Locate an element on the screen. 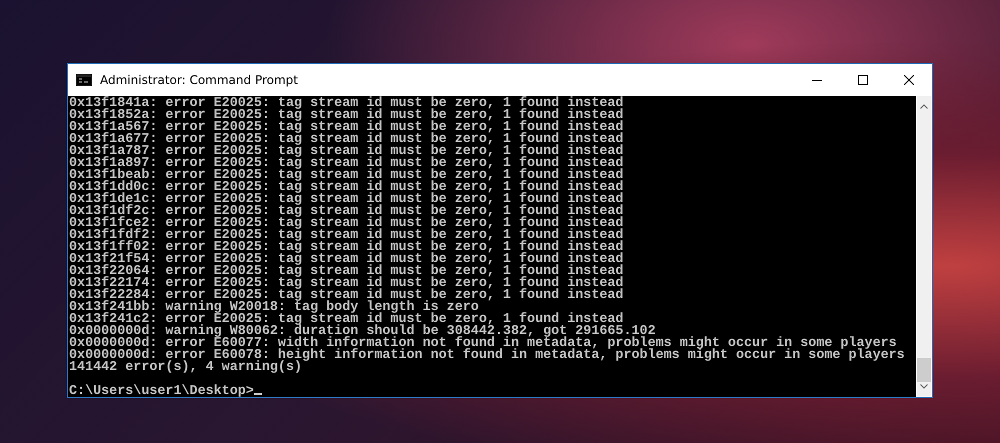 This screenshot has width=1000, height=443. command-prompt: C:\Users\user1\Desktop> is located at coordinates (161, 391).